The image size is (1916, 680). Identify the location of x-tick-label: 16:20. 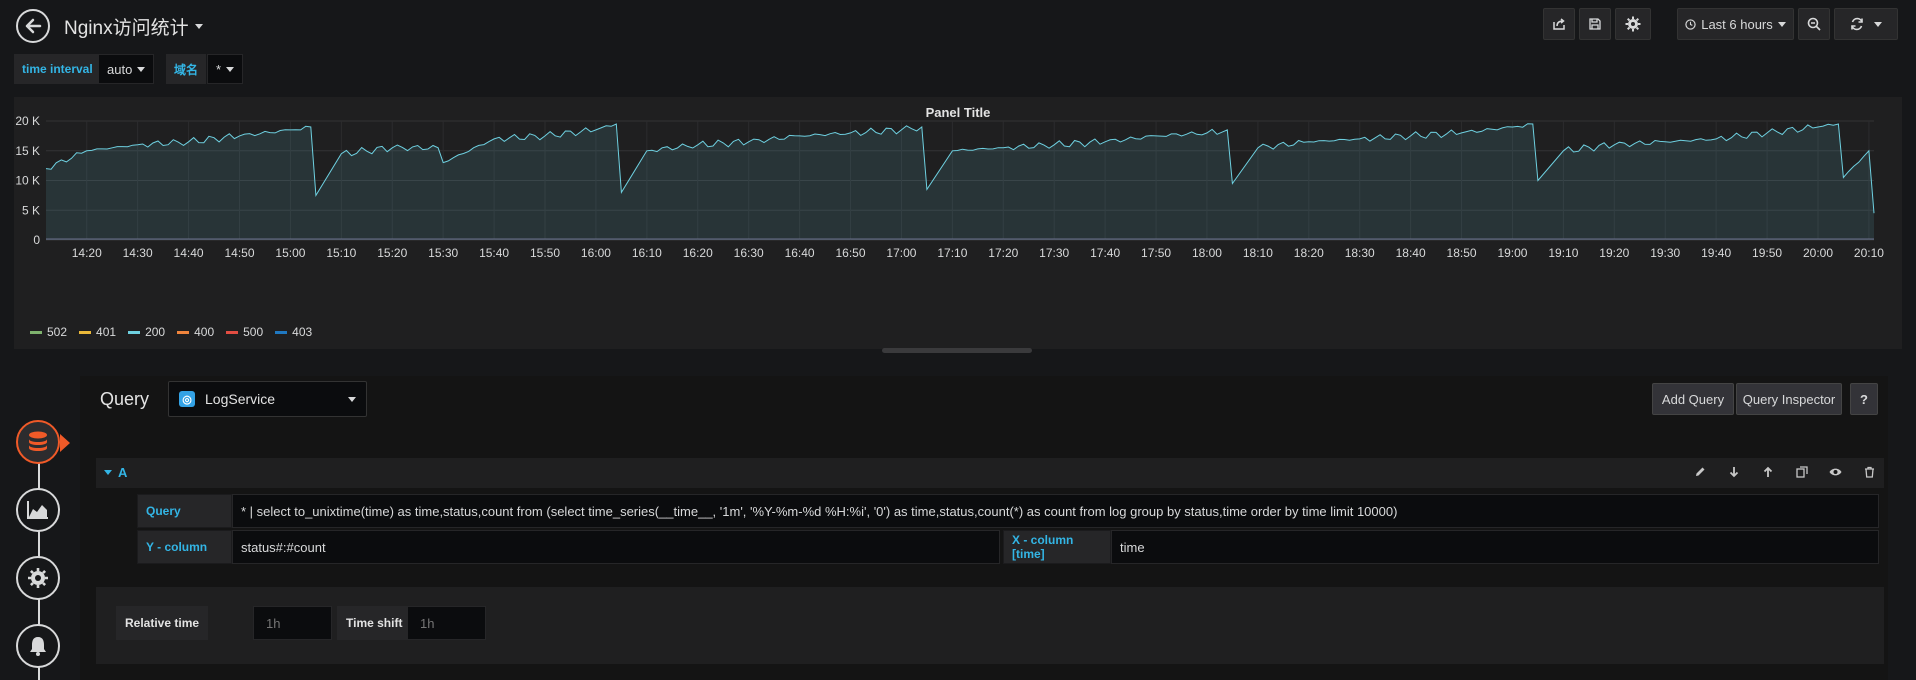
(698, 253).